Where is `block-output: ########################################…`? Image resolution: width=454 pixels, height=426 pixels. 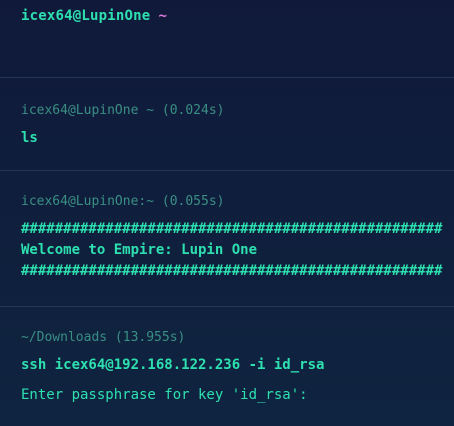 block-output: ########################################… is located at coordinates (236, 250).